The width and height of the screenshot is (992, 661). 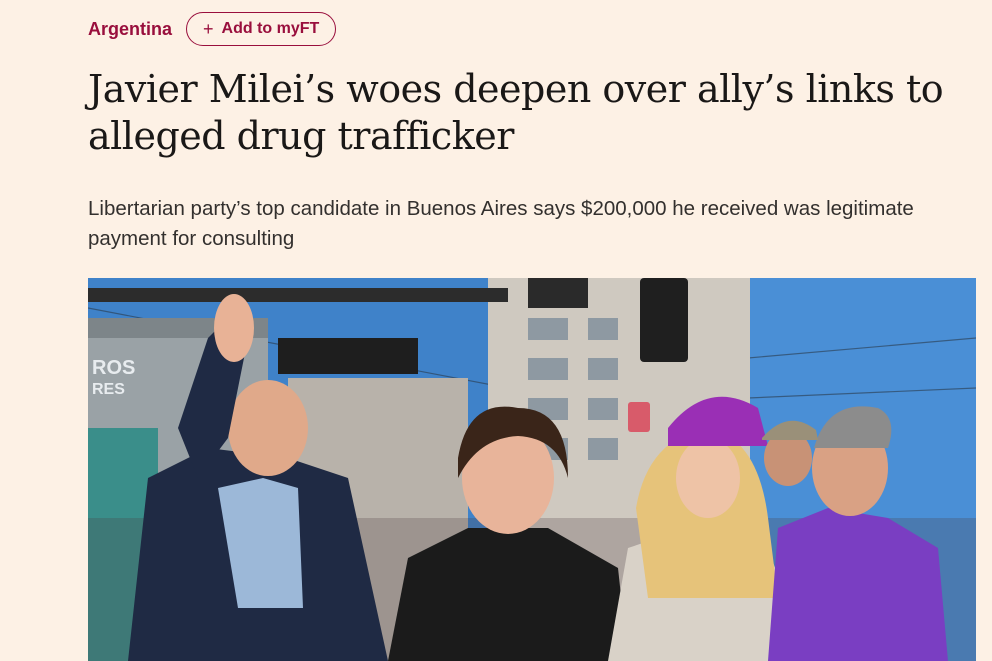 What do you see at coordinates (270, 28) in the screenshot?
I see `add-to-myft-label: Add to myFT` at bounding box center [270, 28].